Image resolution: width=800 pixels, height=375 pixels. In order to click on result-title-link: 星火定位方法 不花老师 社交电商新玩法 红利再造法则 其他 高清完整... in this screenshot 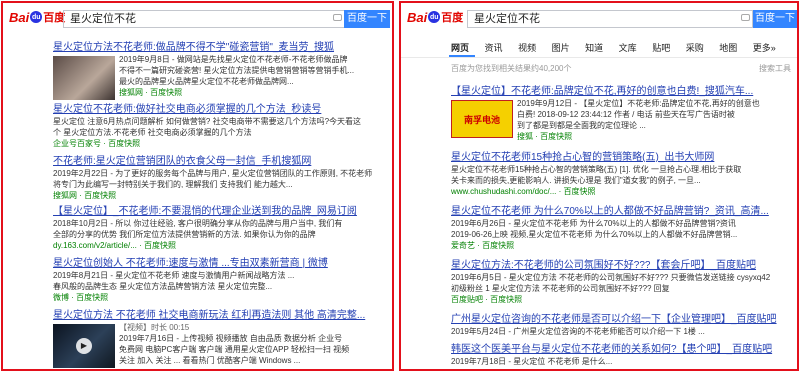, I will do `click(221, 315)`.